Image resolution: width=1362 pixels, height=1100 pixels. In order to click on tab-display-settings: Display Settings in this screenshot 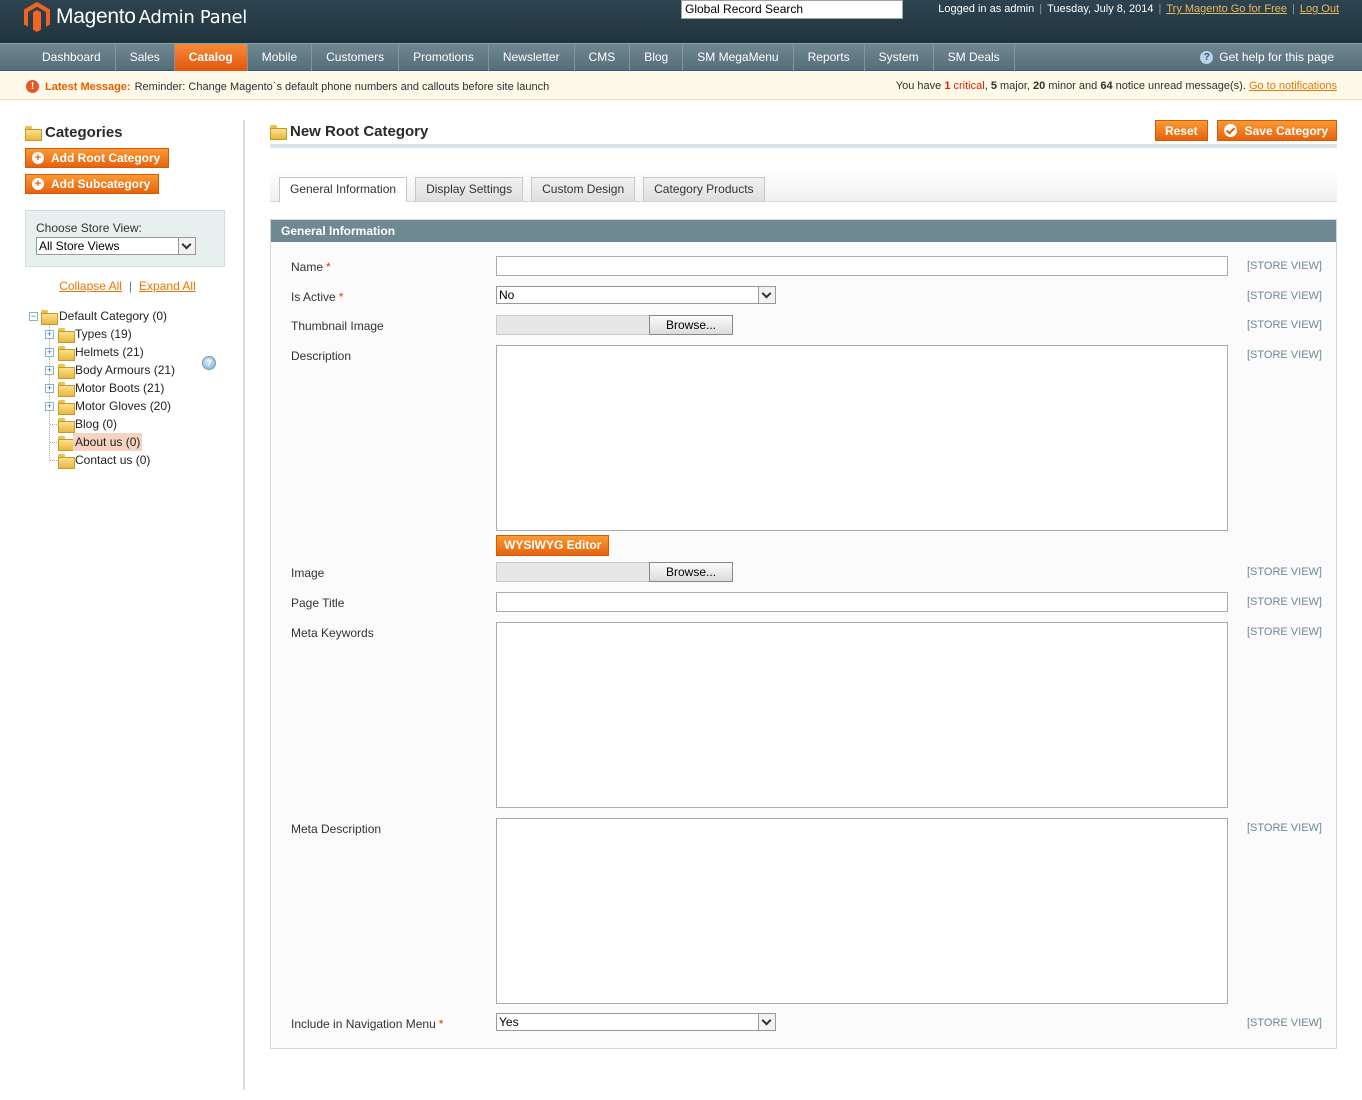, I will do `click(469, 189)`.